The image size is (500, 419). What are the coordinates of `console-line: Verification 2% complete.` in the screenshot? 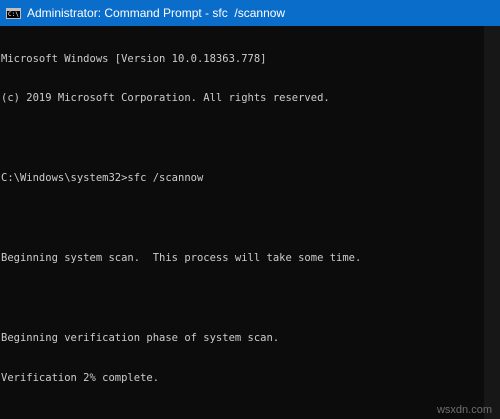 It's located at (80, 377).